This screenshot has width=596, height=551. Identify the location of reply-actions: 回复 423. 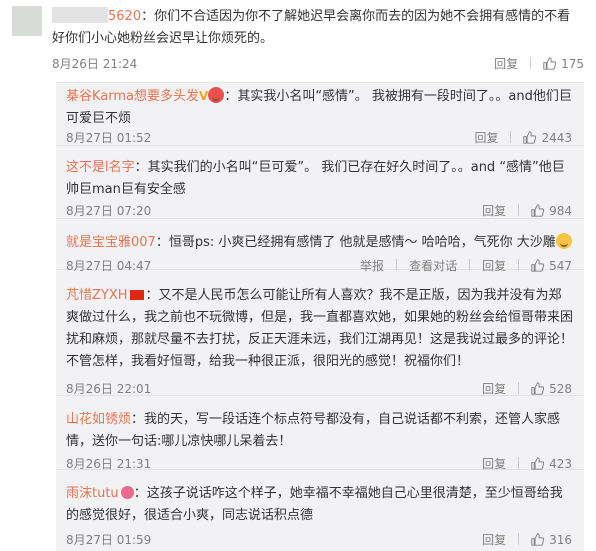
(527, 463).